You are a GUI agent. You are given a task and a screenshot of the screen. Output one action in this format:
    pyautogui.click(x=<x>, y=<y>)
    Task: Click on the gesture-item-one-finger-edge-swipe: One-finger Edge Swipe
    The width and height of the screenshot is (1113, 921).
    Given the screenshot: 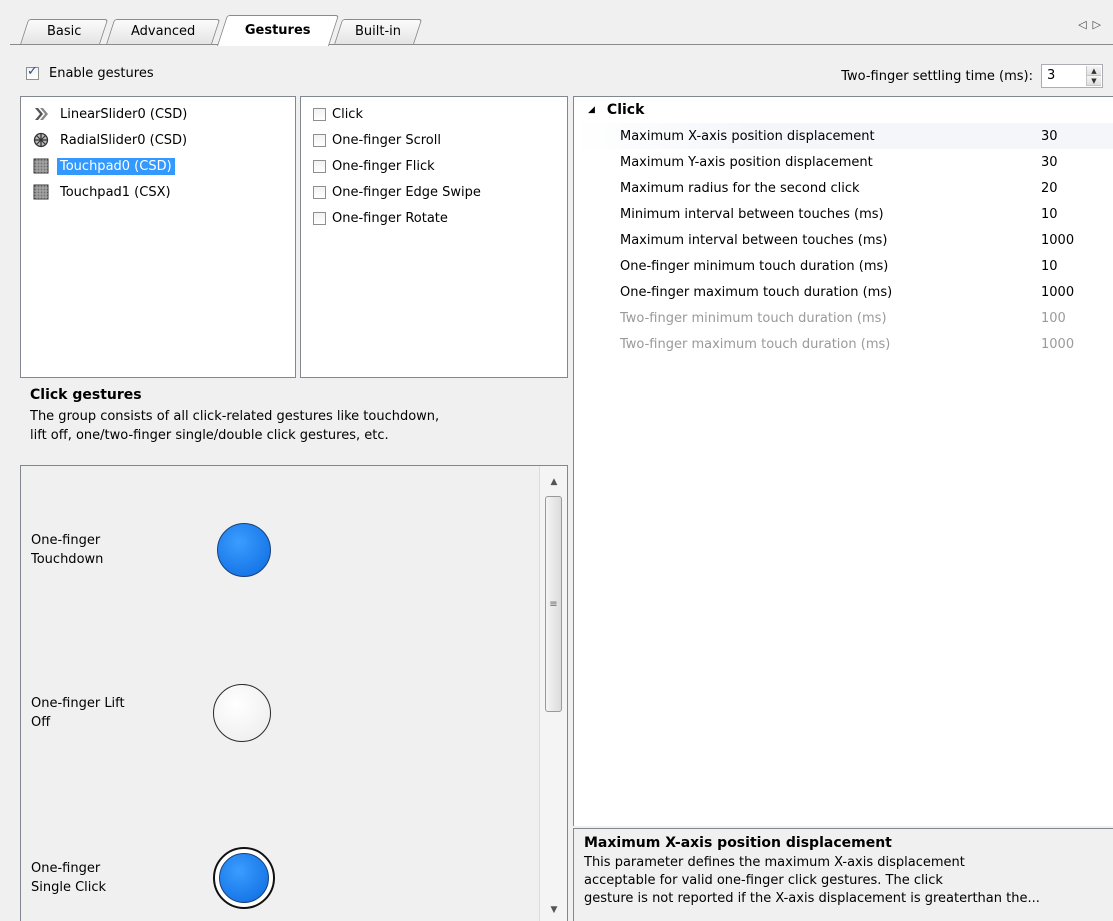 What is the action you would take?
    pyautogui.click(x=434, y=192)
    